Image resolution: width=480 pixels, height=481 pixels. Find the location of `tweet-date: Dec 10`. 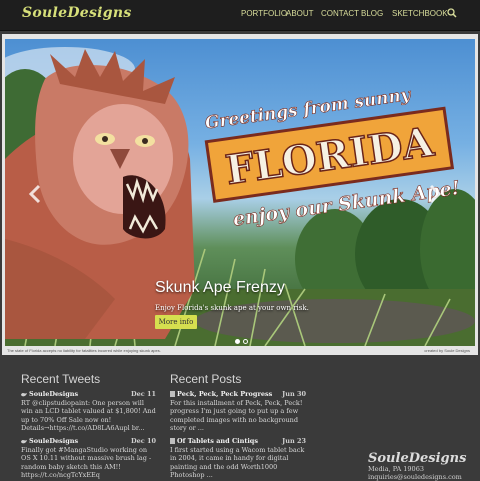

tweet-date: Dec 10 is located at coordinates (143, 441).